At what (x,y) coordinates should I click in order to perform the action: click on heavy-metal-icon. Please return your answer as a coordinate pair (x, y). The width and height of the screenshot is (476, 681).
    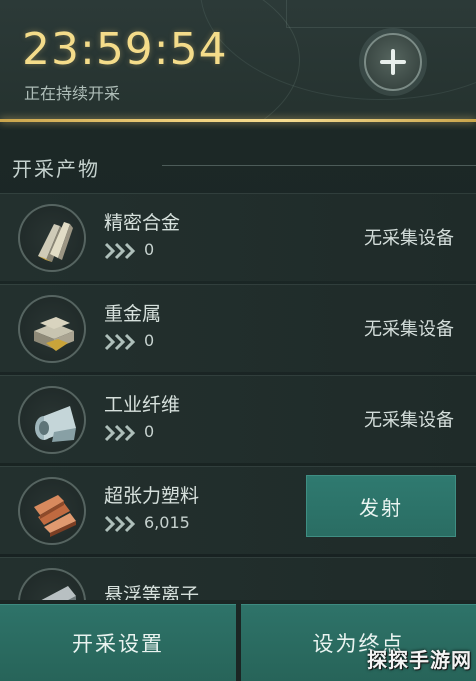
    Looking at the image, I should click on (52, 329).